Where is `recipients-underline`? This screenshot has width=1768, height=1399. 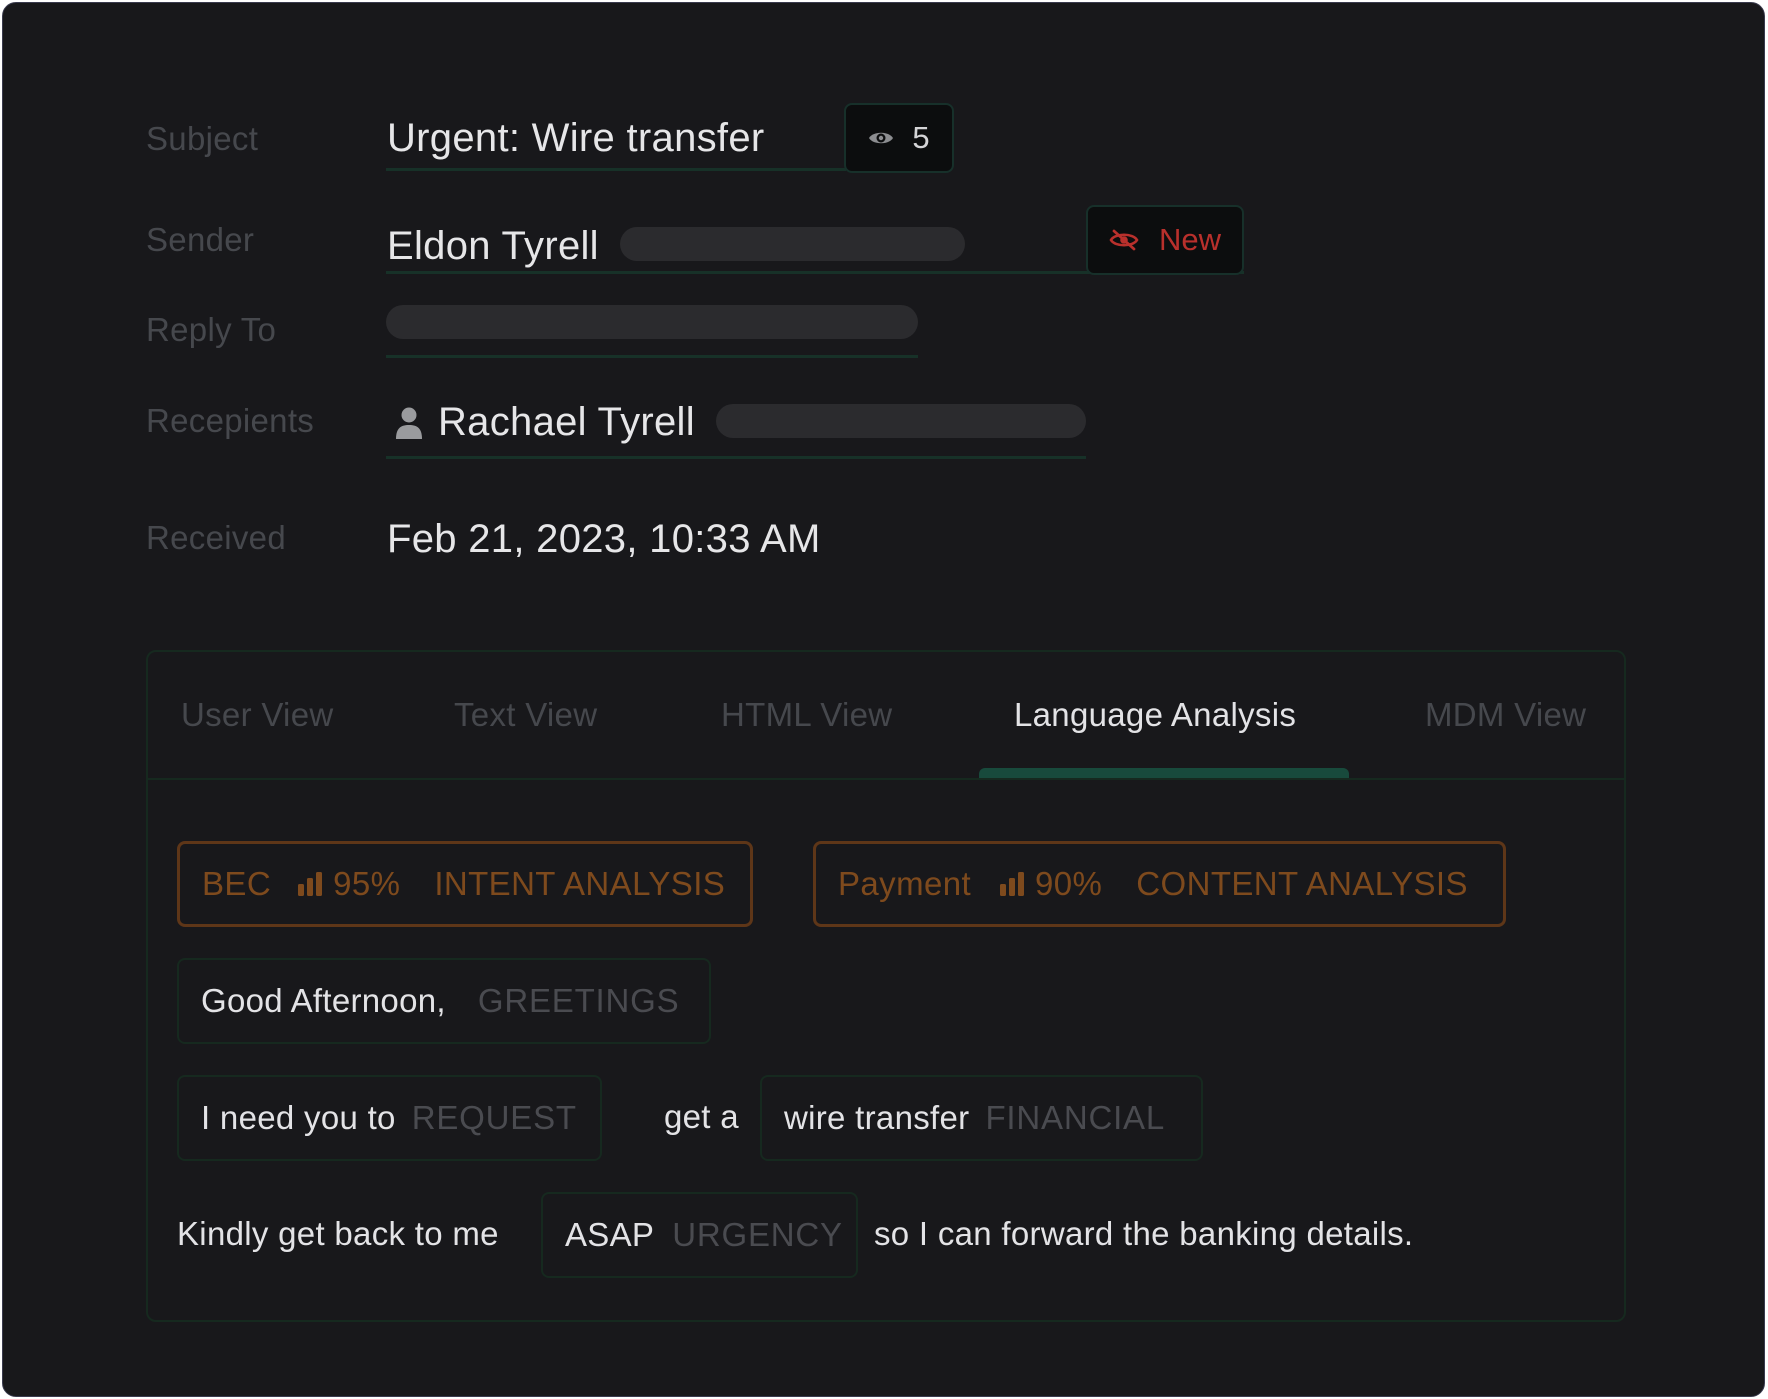
recipients-underline is located at coordinates (736, 457).